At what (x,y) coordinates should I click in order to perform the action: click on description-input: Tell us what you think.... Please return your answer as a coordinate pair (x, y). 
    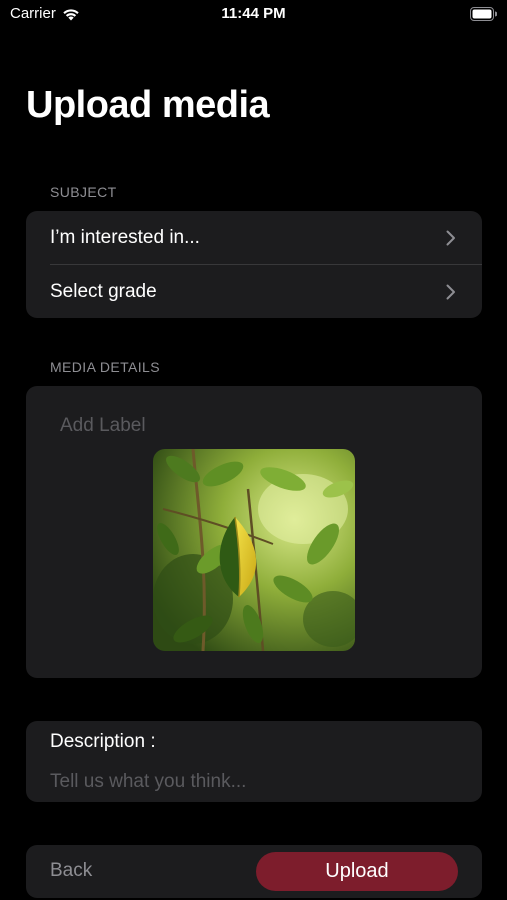
    Looking at the image, I should click on (148, 782).